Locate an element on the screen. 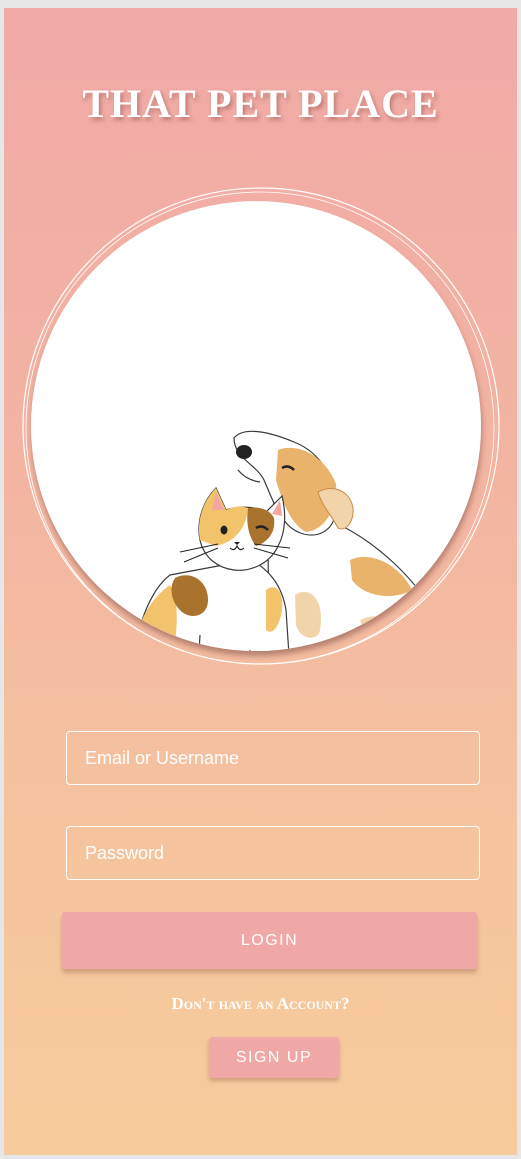 The height and width of the screenshot is (1159, 521). login-button: LOGIN is located at coordinates (269, 940).